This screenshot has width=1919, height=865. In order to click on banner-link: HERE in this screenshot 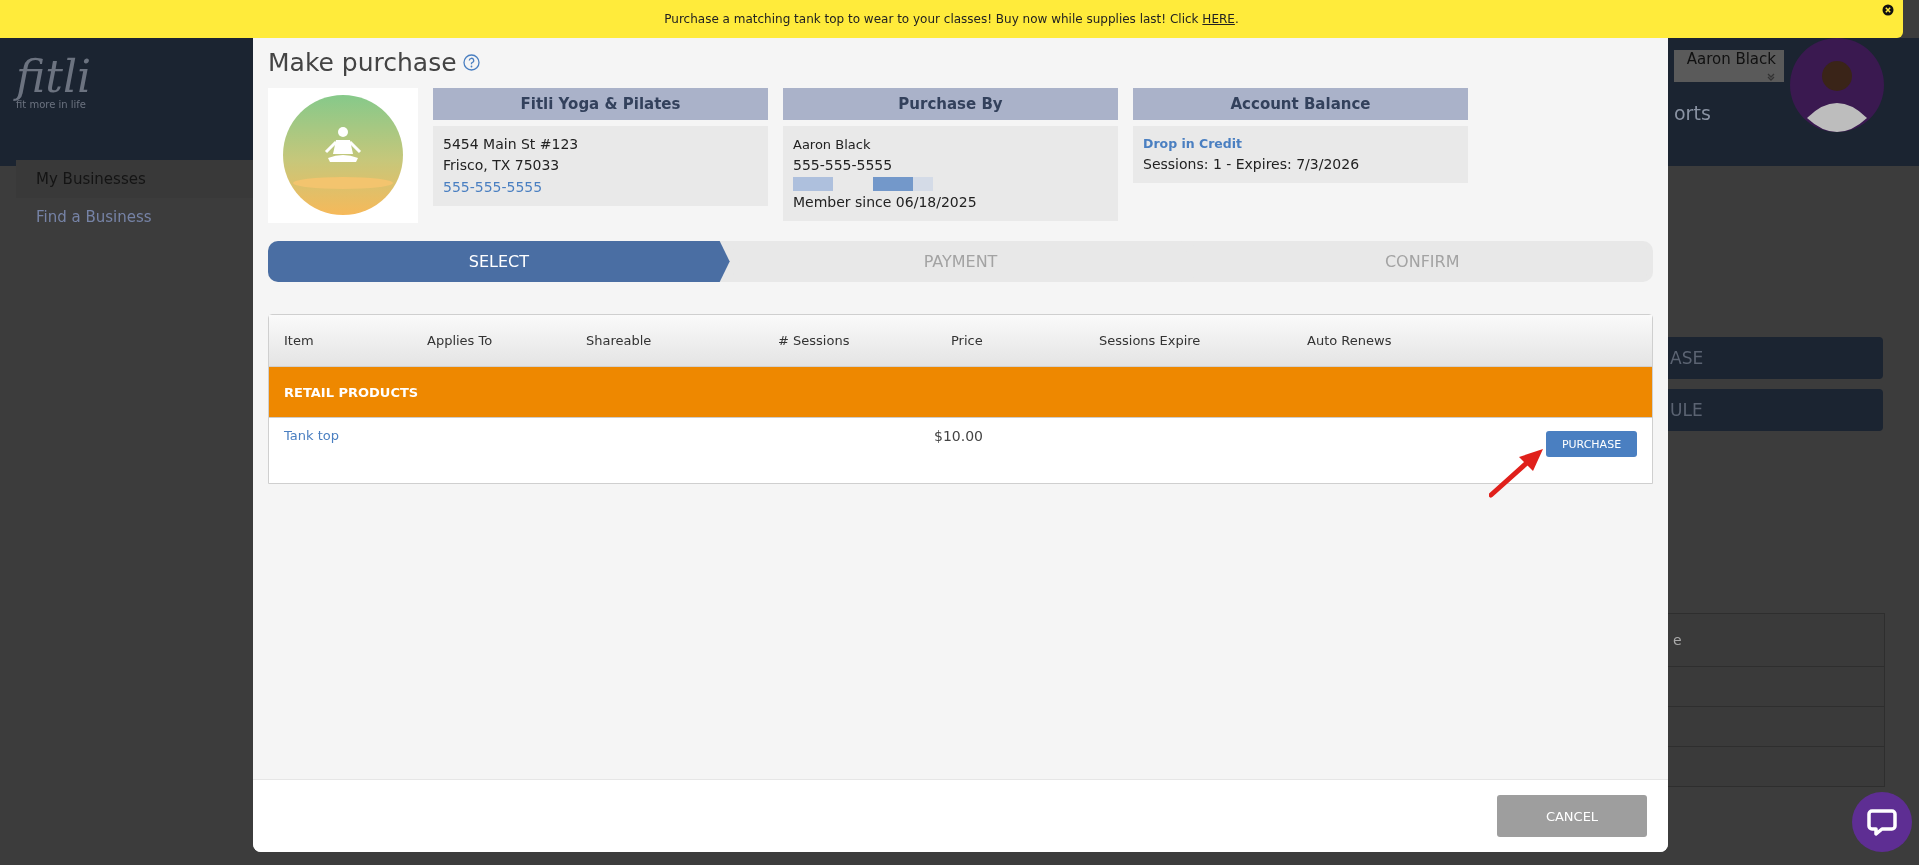, I will do `click(1218, 19)`.